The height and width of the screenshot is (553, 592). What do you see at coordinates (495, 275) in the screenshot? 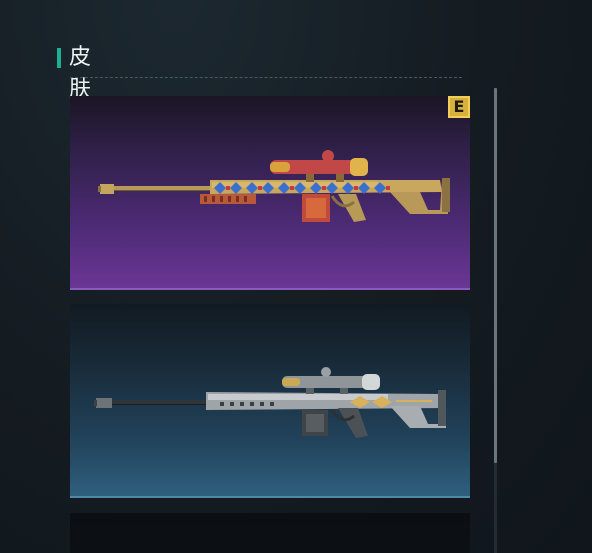
I see `scrollbar-thumb` at bounding box center [495, 275].